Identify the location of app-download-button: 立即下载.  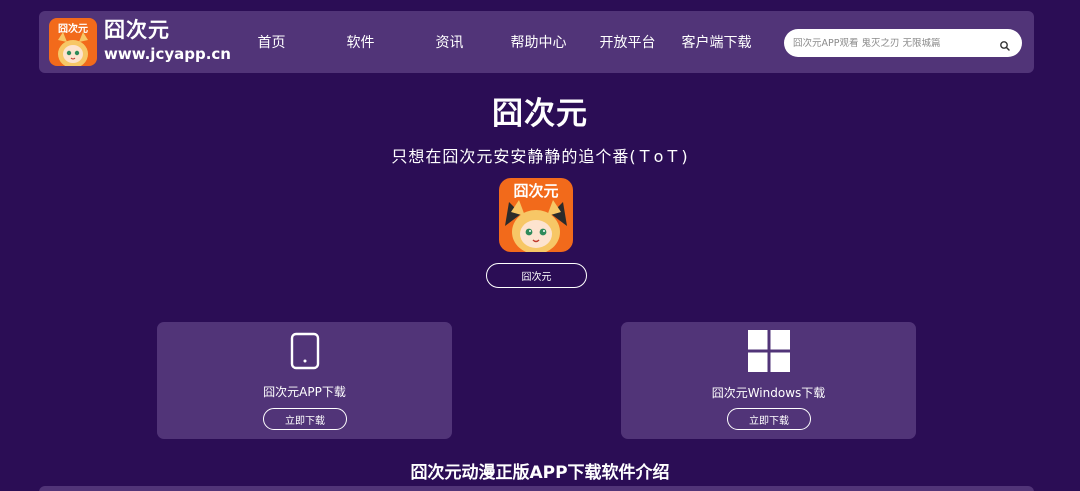
(305, 419).